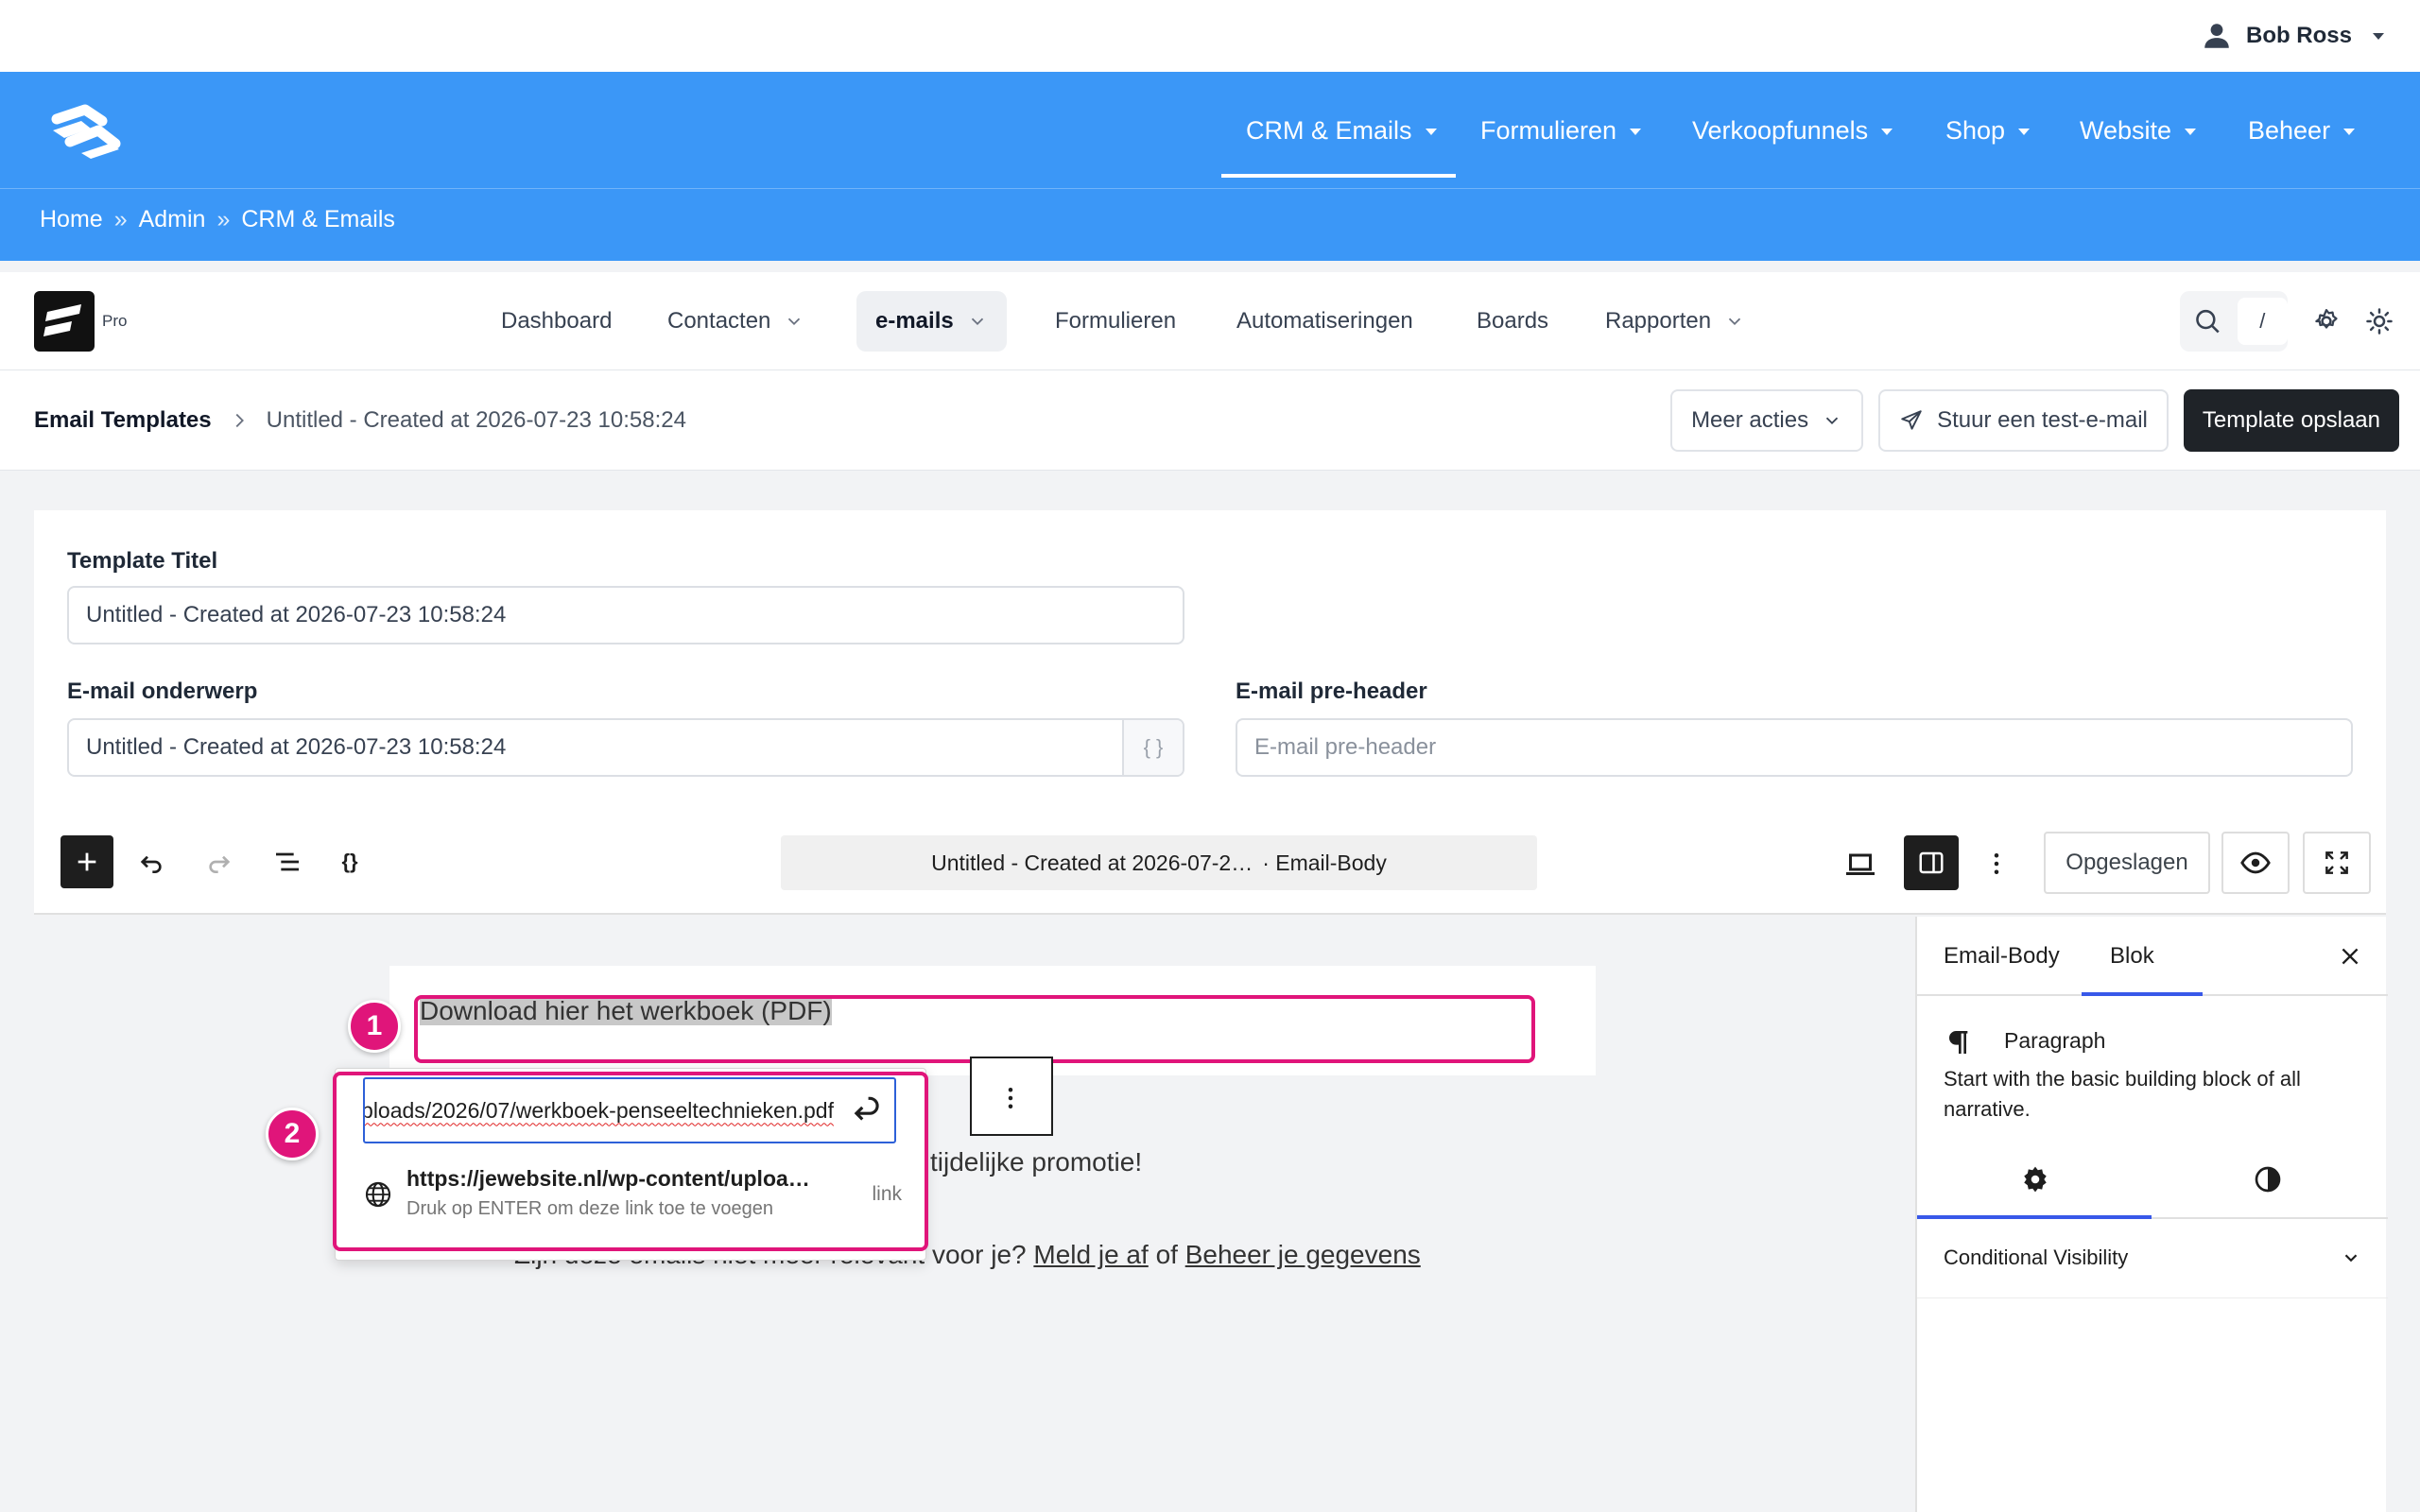  Describe the element at coordinates (287, 862) in the screenshot. I see `document-overview-button` at that location.